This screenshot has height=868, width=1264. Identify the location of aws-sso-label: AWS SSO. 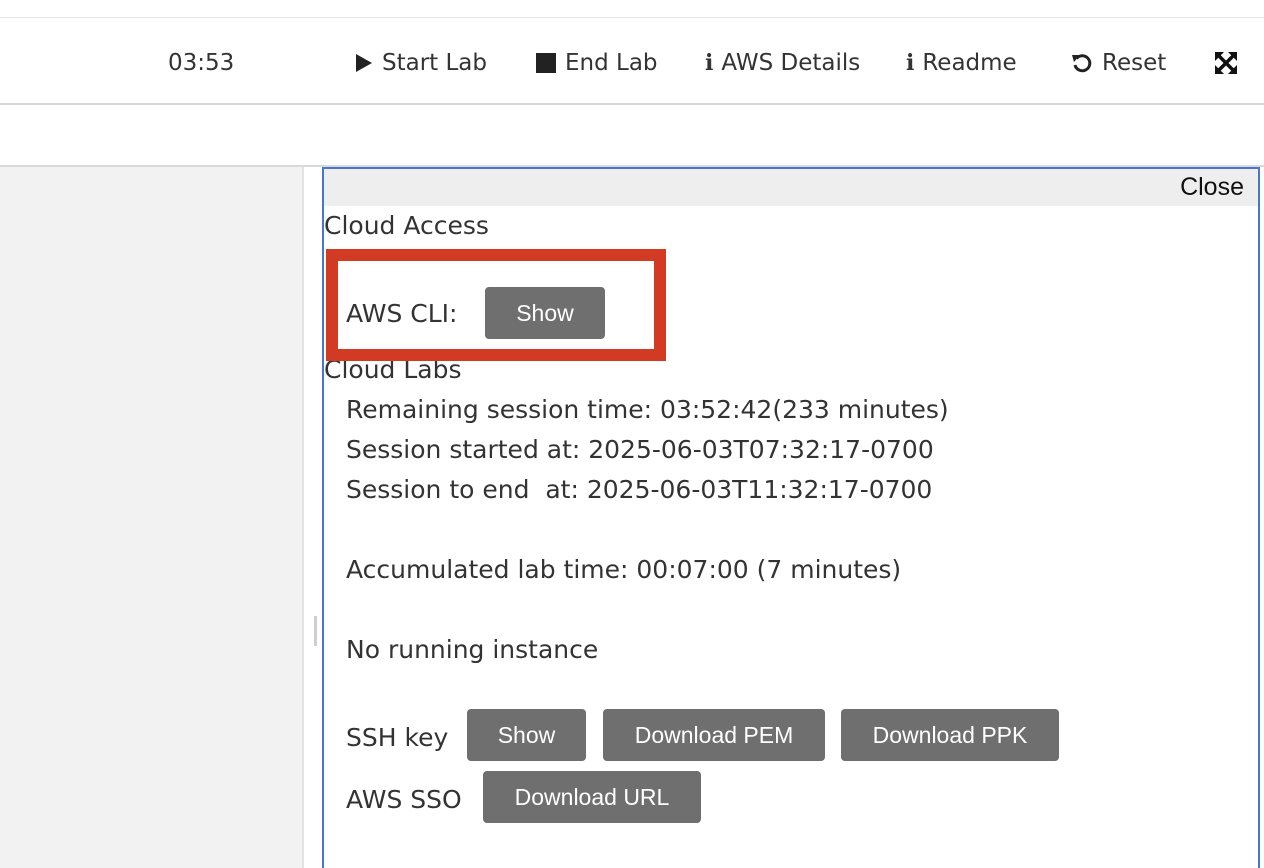
(404, 799).